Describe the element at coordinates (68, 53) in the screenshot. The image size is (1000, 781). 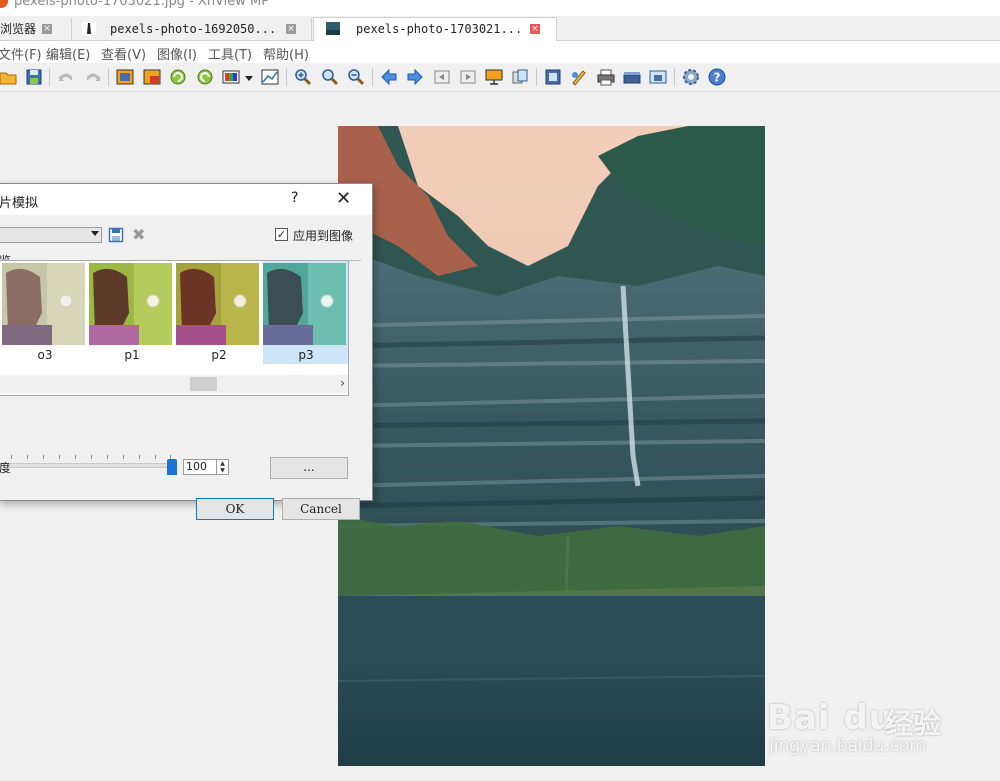
I see `menu-edit: 编辑(E)` at that location.